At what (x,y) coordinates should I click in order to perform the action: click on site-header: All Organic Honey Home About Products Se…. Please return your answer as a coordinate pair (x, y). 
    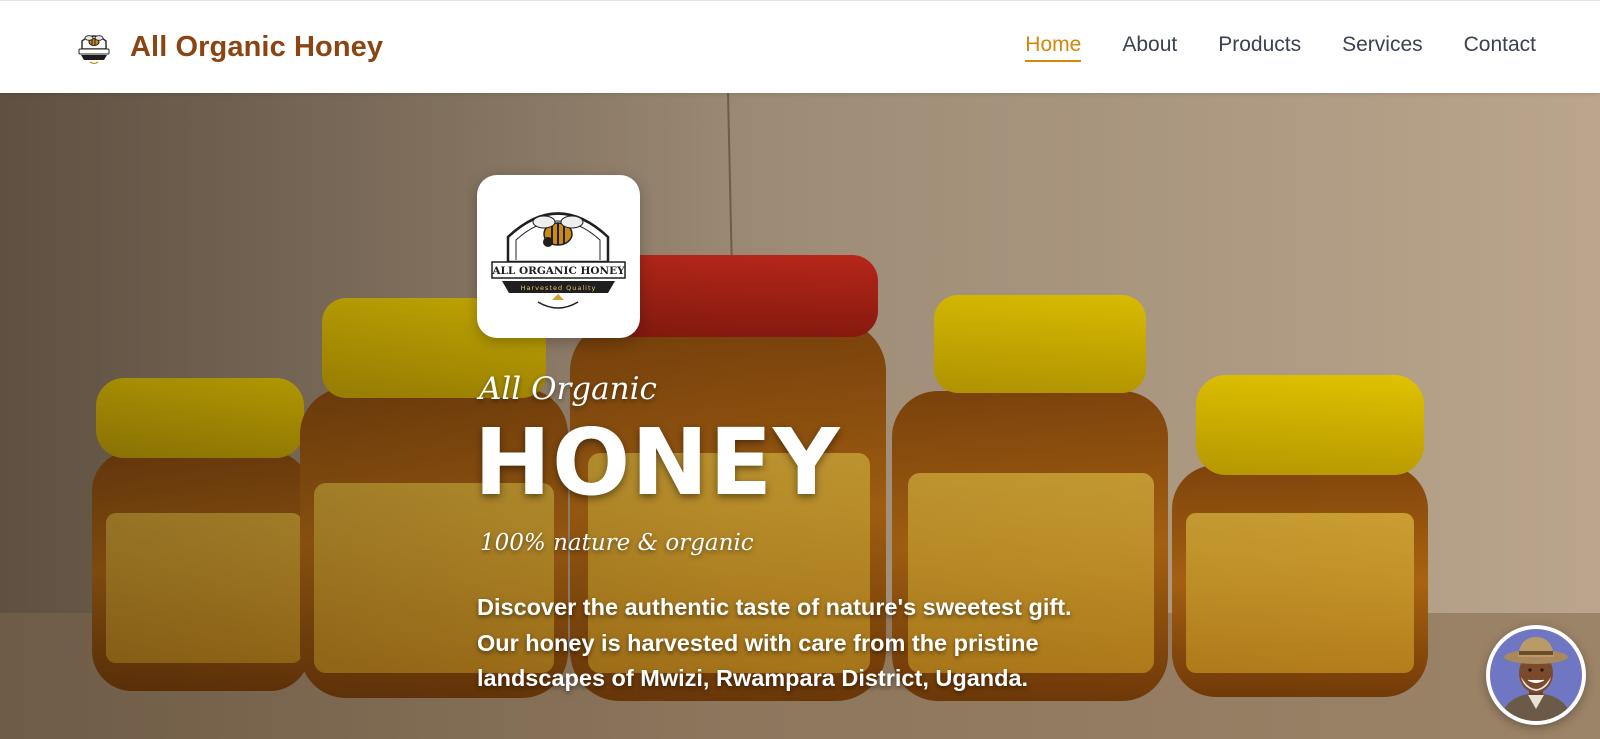
    Looking at the image, I should click on (800, 46).